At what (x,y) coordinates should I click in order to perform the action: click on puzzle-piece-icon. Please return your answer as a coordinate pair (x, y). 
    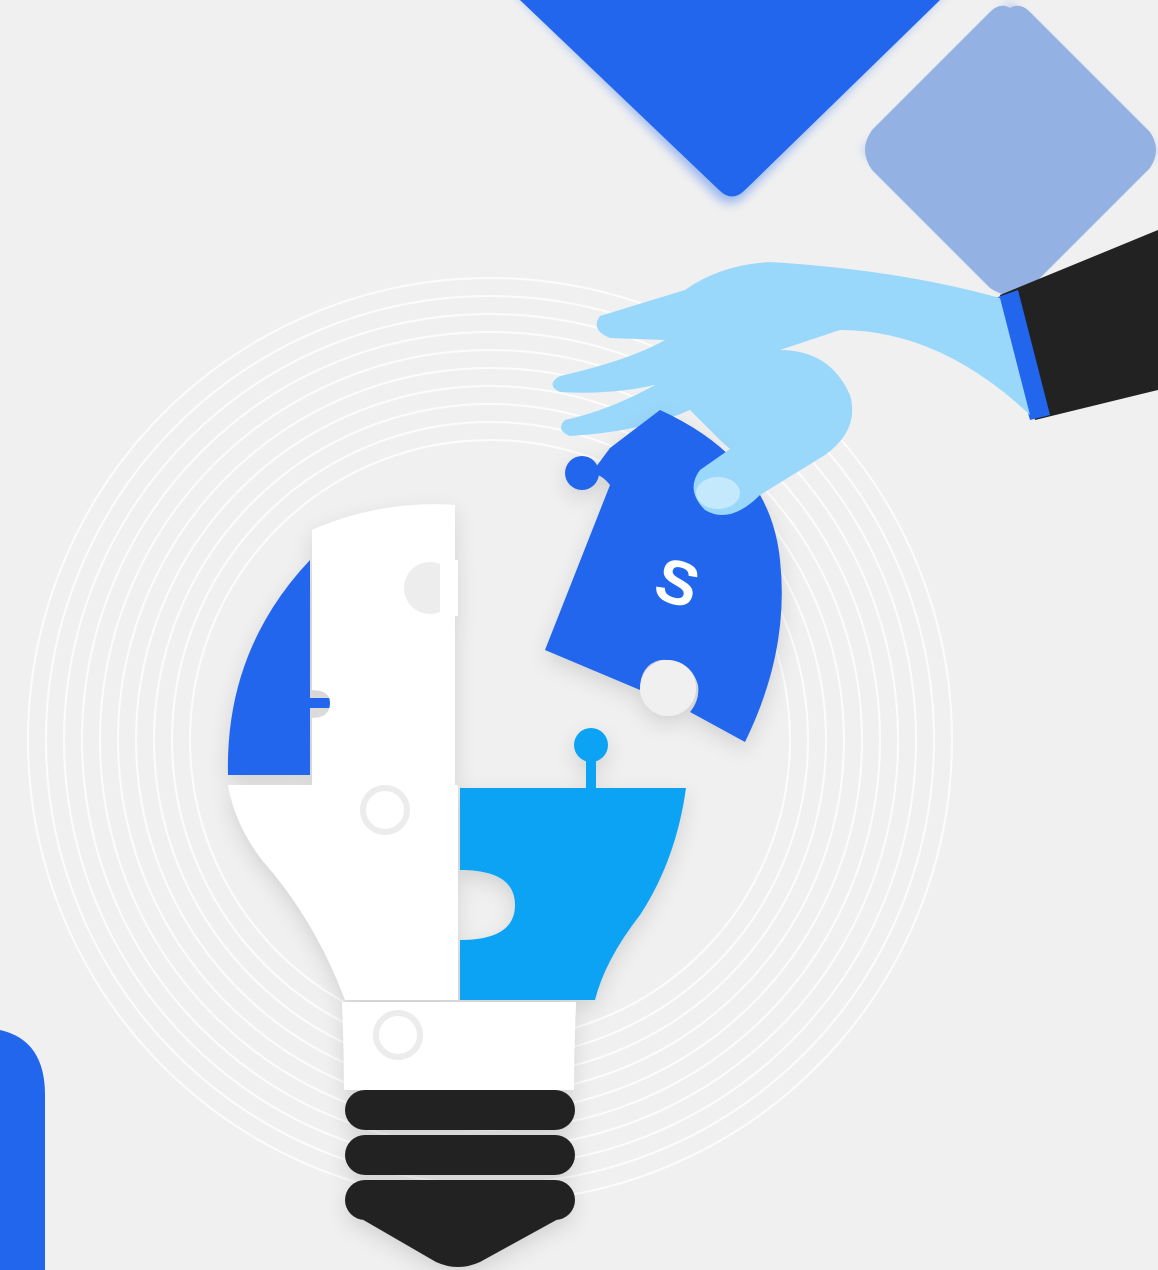
    Looking at the image, I should click on (383, 644).